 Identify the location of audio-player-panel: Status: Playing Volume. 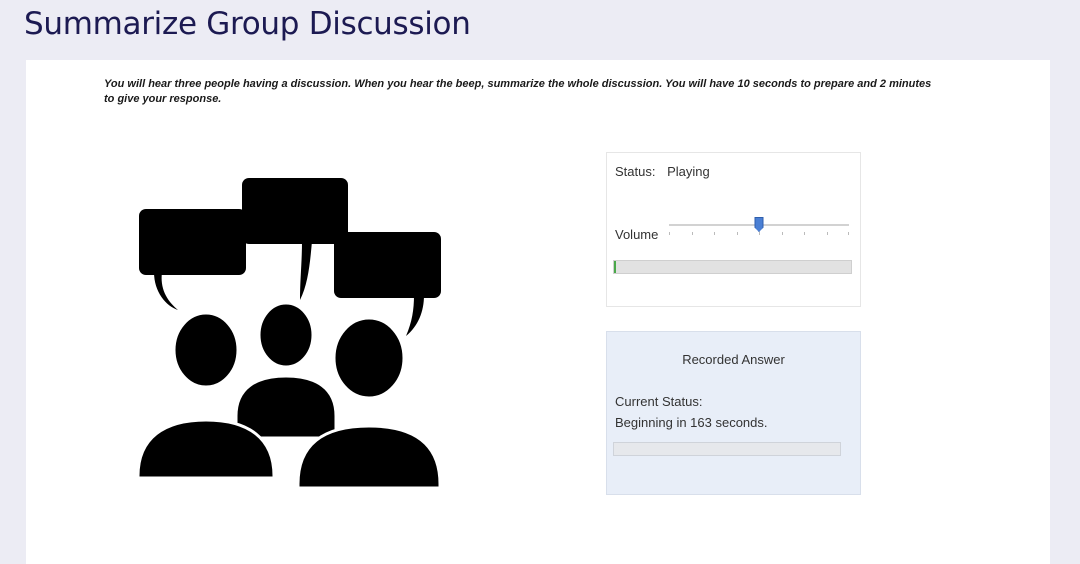
(733, 229).